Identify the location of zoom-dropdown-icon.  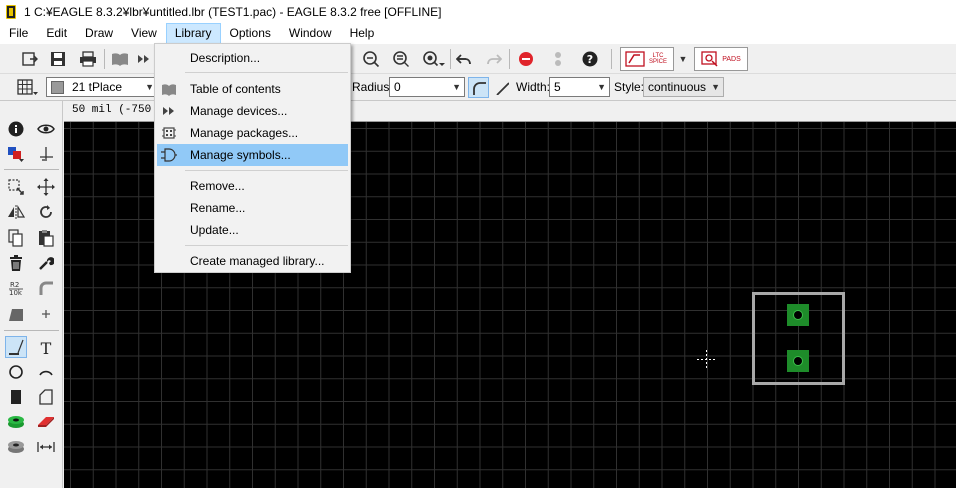
(434, 59).